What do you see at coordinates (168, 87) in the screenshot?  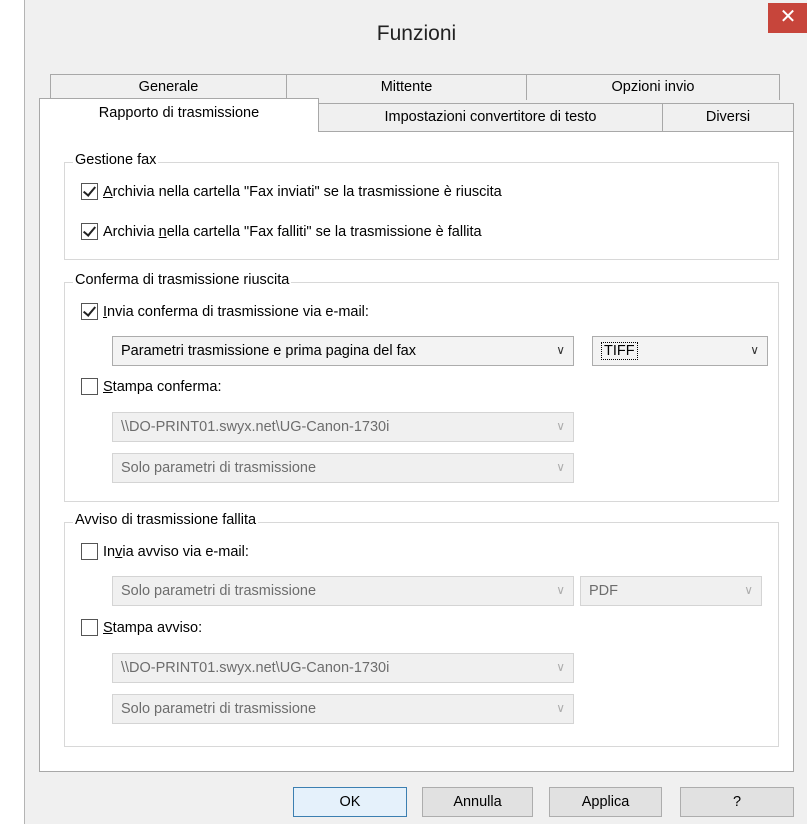 I see `tab-generale: Generale` at bounding box center [168, 87].